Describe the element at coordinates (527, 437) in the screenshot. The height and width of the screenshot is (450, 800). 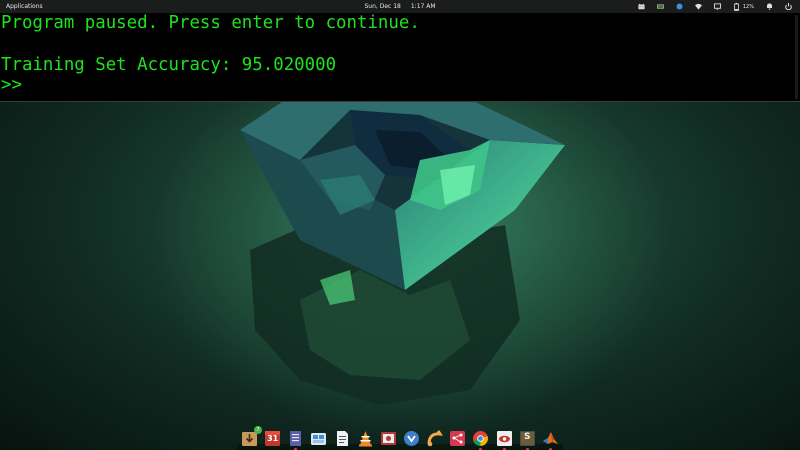
I see `sublime-text-letter: S` at that location.